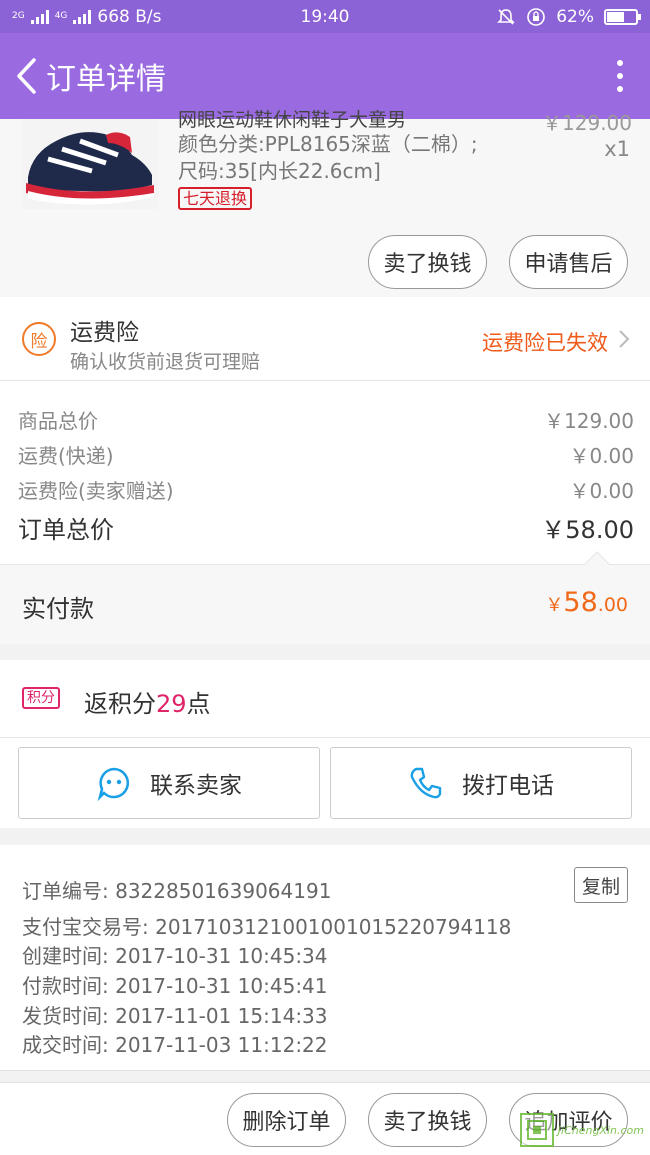 This screenshot has height=1155, width=650. What do you see at coordinates (568, 262) in the screenshot?
I see `after-sale-button: 申请售后` at bounding box center [568, 262].